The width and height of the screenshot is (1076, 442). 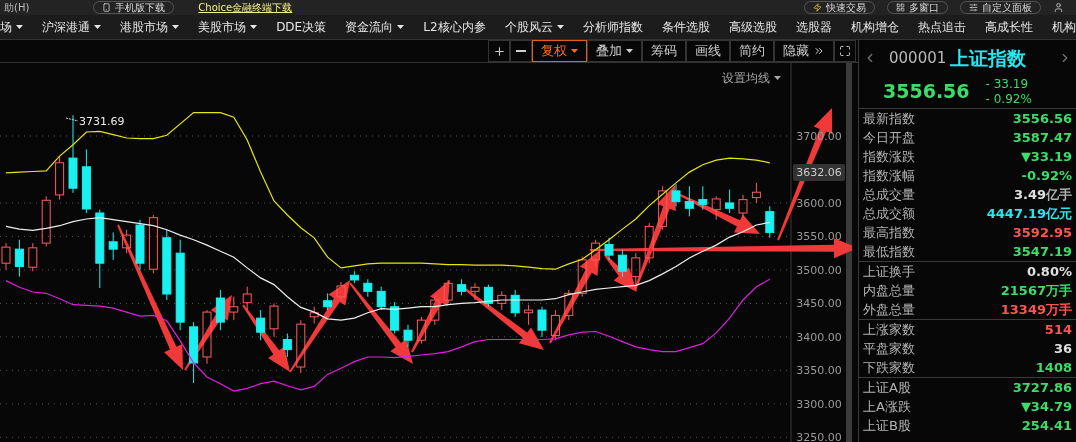 What do you see at coordinates (889, 156) in the screenshot?
I see `stat-label: 指数涨跌` at bounding box center [889, 156].